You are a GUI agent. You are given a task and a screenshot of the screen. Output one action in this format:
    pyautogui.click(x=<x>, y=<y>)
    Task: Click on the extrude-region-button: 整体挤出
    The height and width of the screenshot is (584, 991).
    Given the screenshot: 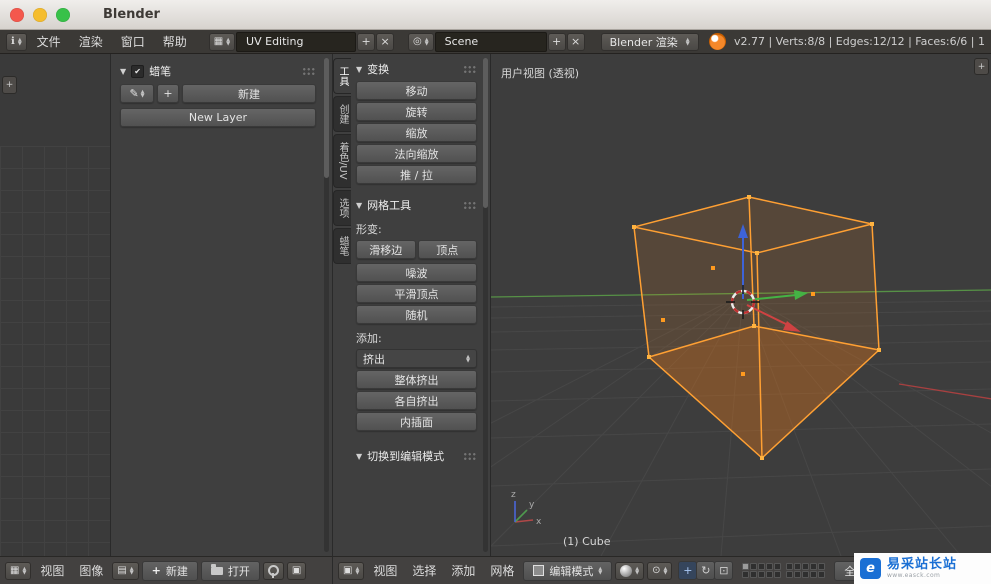 What is the action you would take?
    pyautogui.click(x=416, y=379)
    